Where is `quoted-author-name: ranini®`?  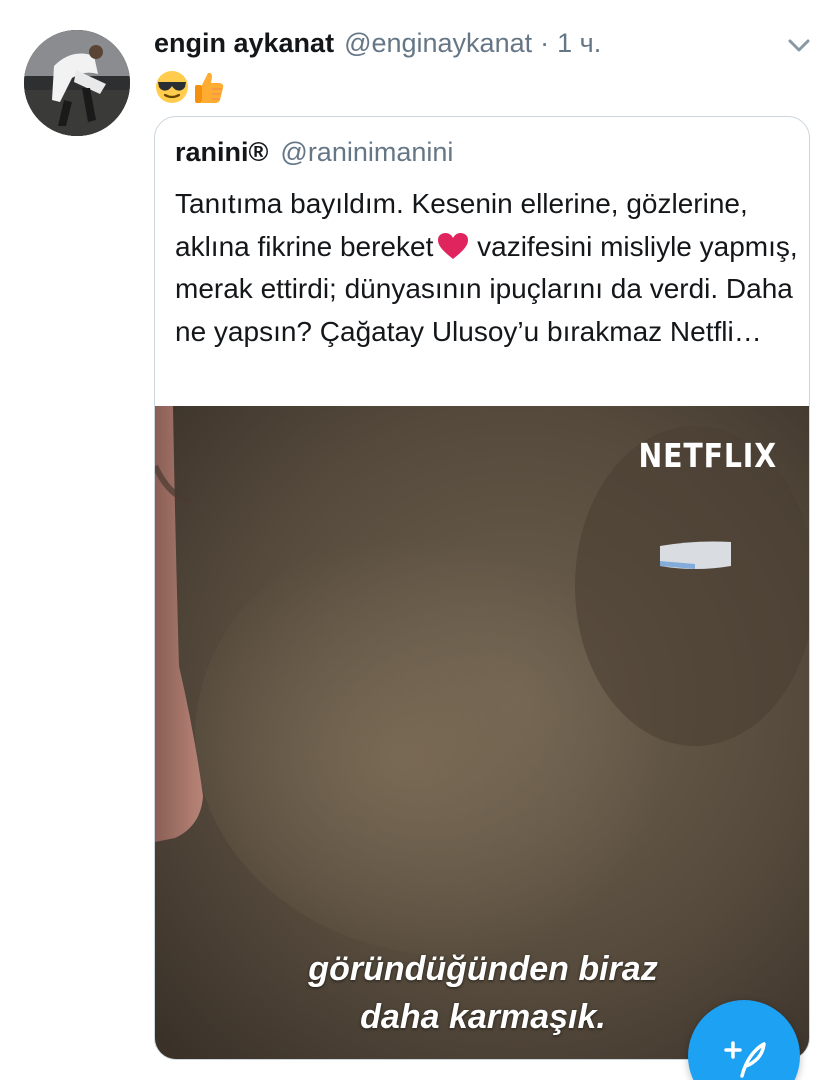 quoted-author-name: ranini® is located at coordinates (222, 152).